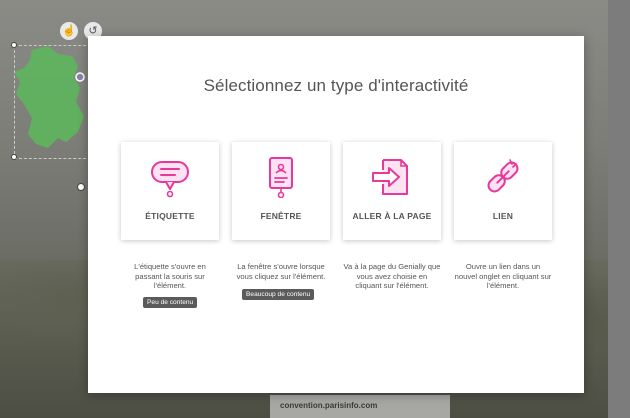  I want to click on option-card-aller-a-la-page: ALLER À LA PAGE, so click(392, 191).